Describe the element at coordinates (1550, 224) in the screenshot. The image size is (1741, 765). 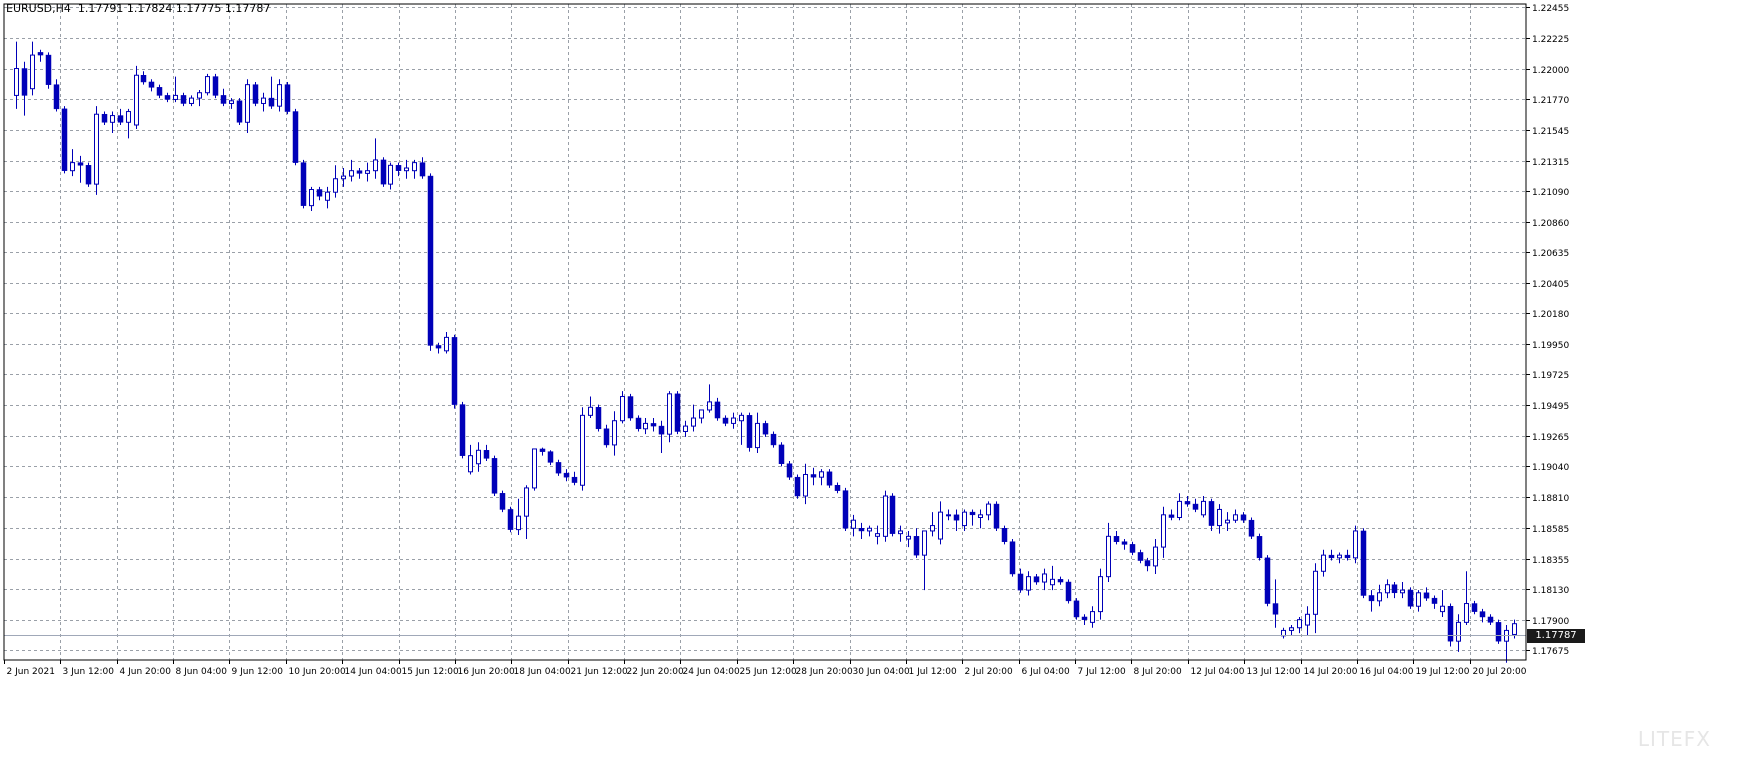
I see `price-tick-label: 1.20860` at that location.